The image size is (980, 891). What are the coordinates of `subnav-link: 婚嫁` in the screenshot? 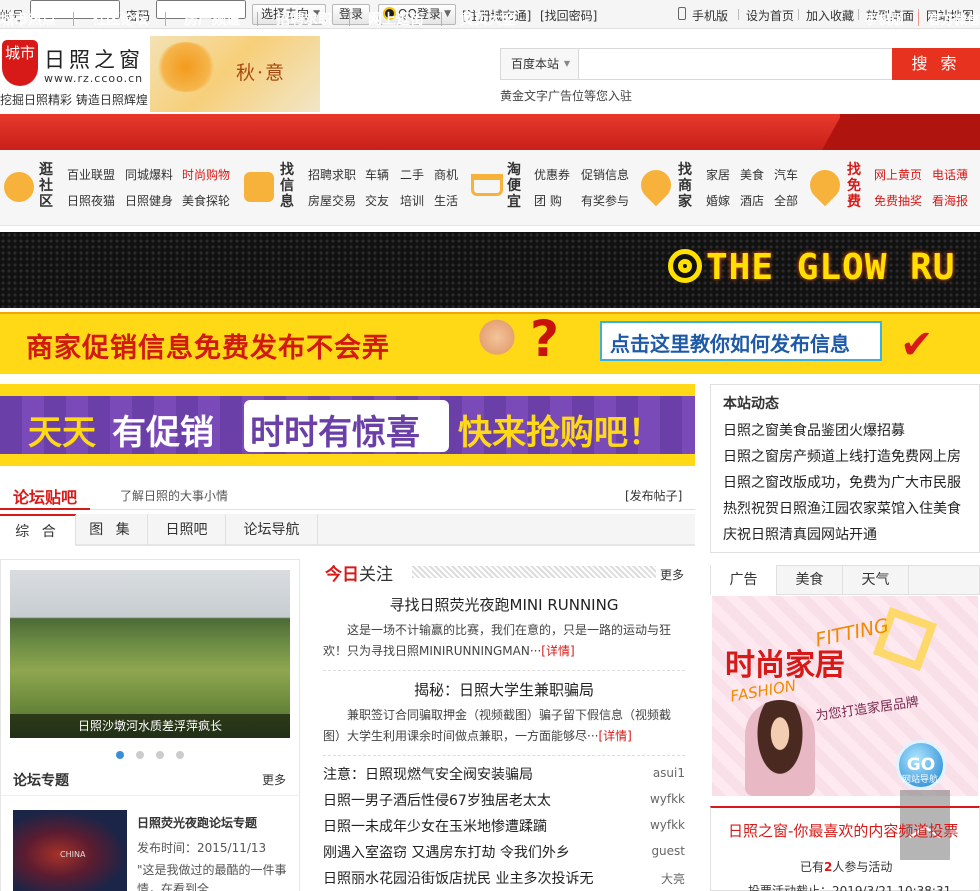 It's located at (718, 200).